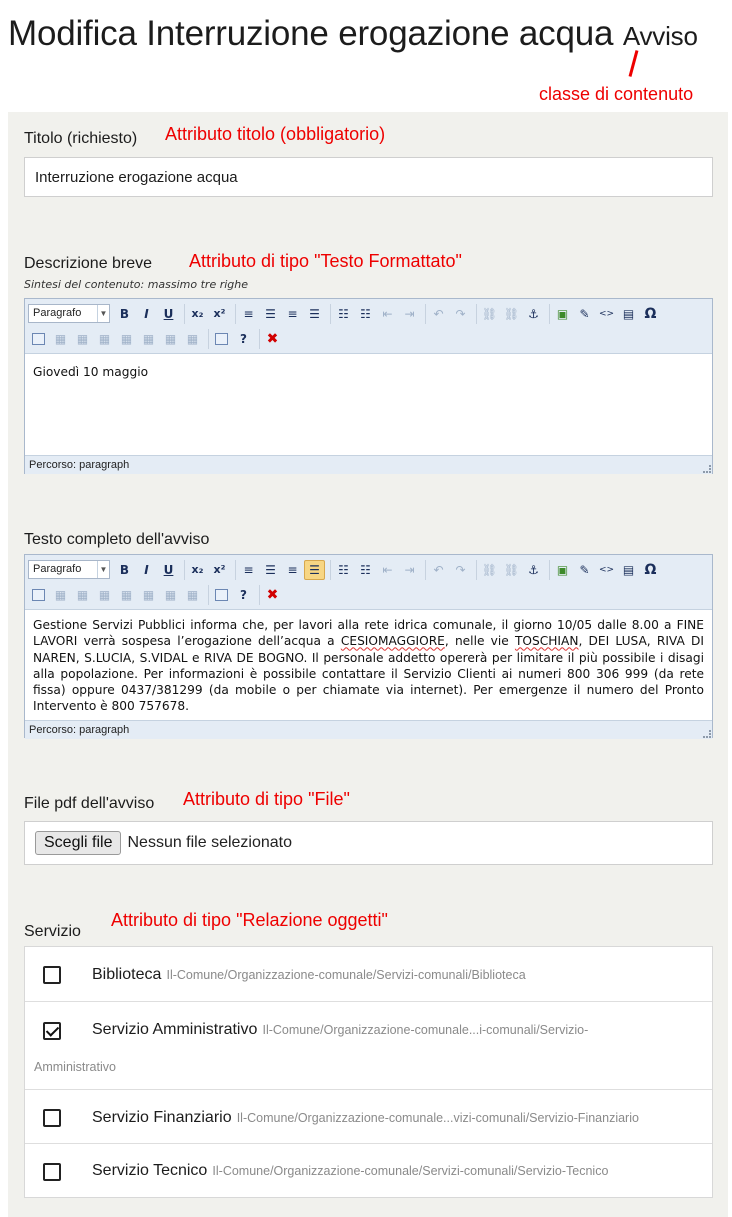 The image size is (732, 1217). What do you see at coordinates (368, 404) in the screenshot?
I see `short-desc-content: Giovedì 10 maggio` at bounding box center [368, 404].